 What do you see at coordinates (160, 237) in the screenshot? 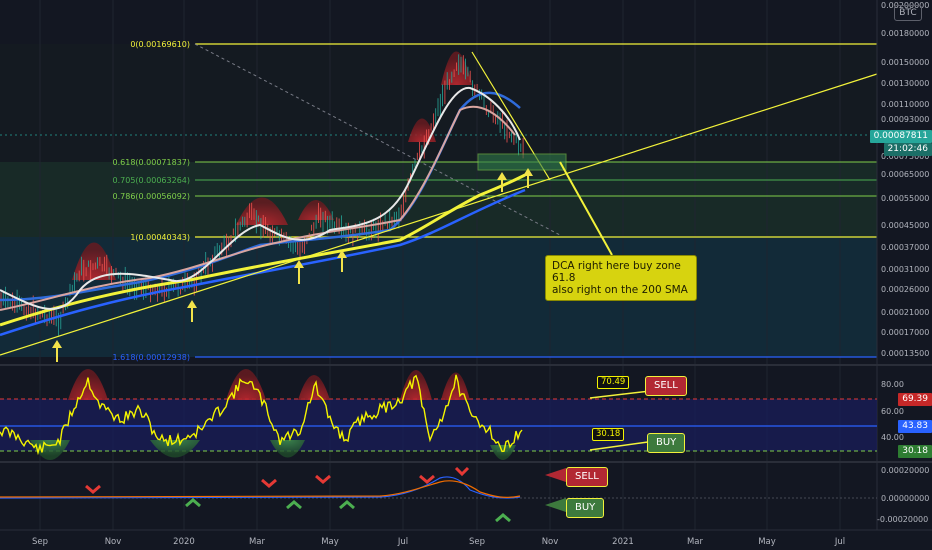
I see `fib-label-1: 1(0.00040343)` at bounding box center [160, 237].